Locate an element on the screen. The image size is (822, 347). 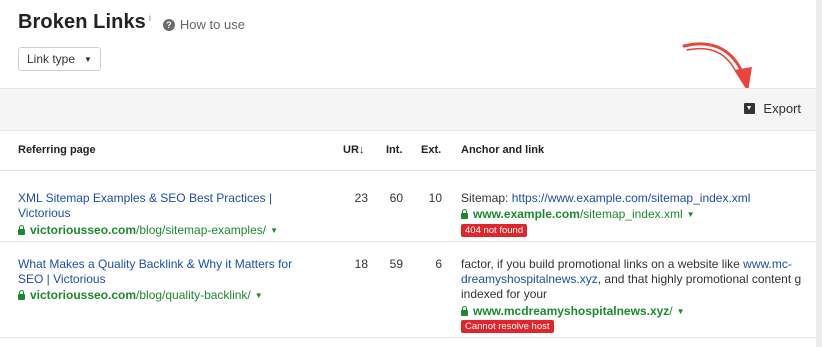
int-value: 59 is located at coordinates (396, 264).